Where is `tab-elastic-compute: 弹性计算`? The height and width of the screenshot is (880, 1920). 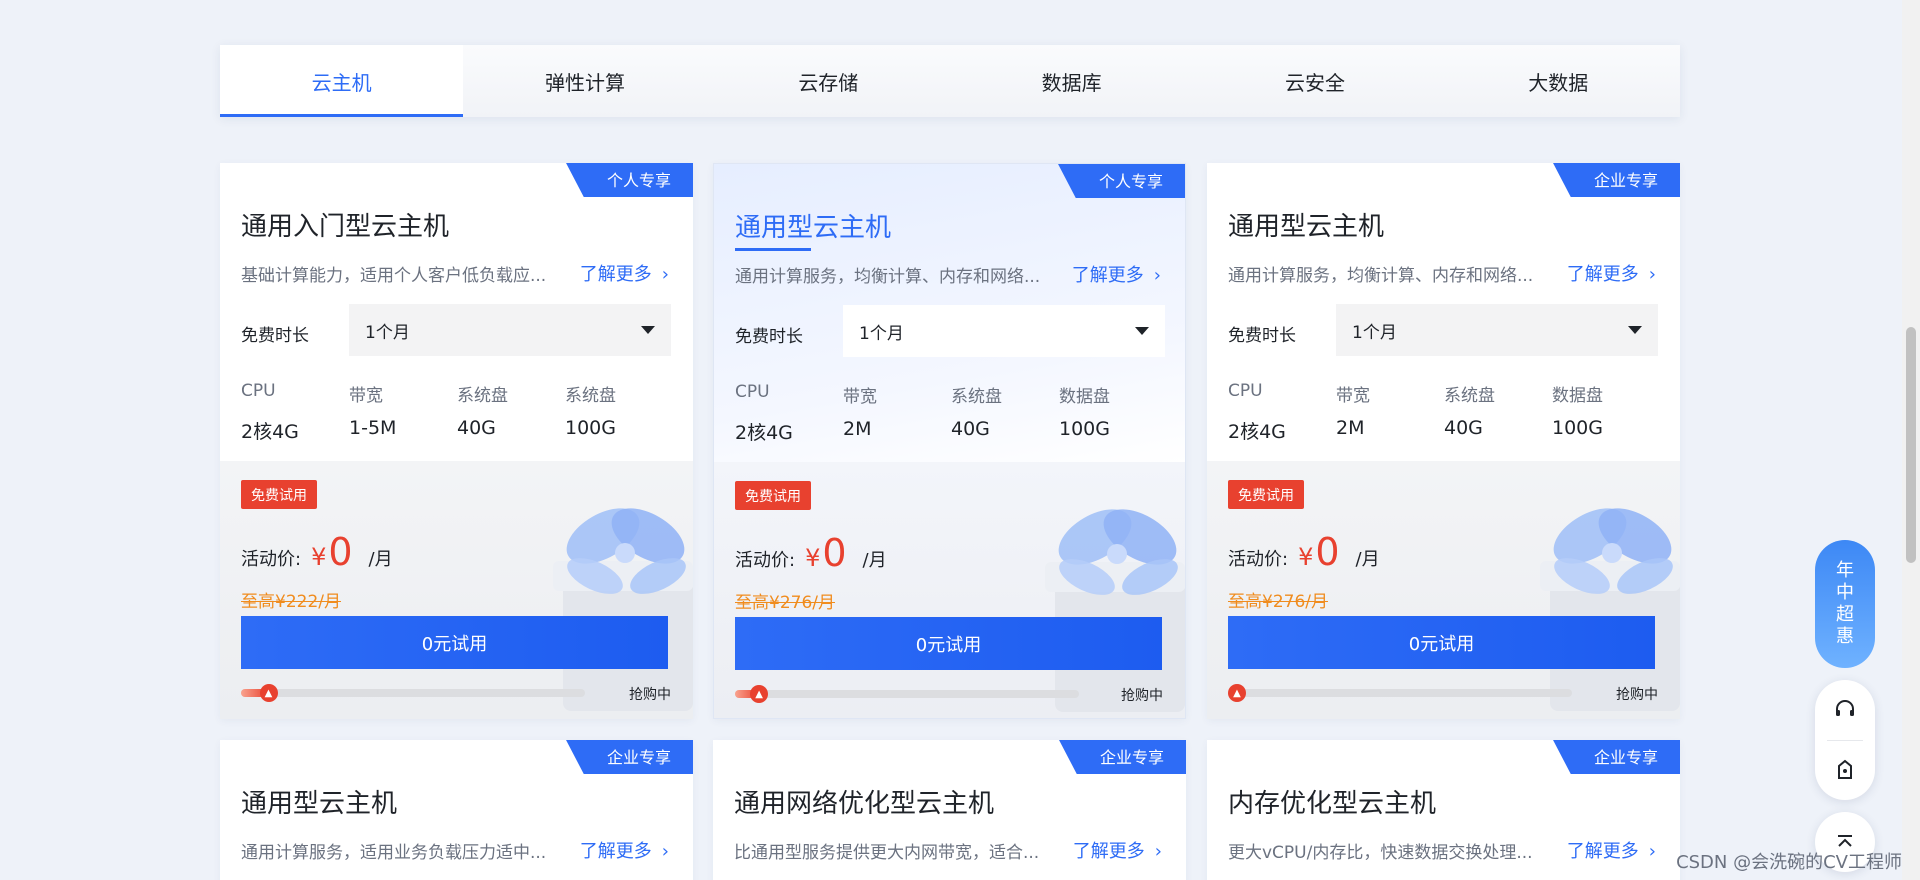
tab-elastic-compute: 弹性计算 is located at coordinates (585, 81).